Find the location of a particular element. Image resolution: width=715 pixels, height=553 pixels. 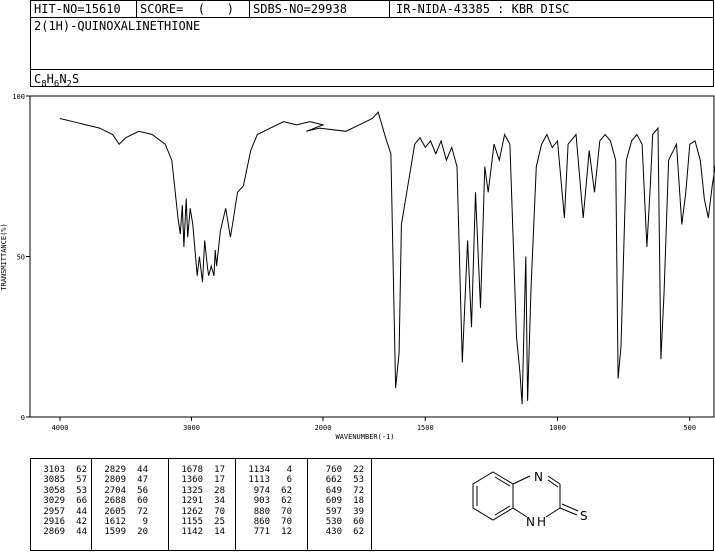

c-n-bond is located at coordinates (521, 480).